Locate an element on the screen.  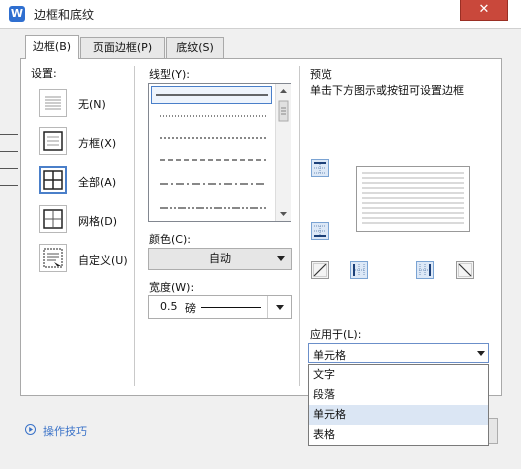
preview-area is located at coordinates (413, 199).